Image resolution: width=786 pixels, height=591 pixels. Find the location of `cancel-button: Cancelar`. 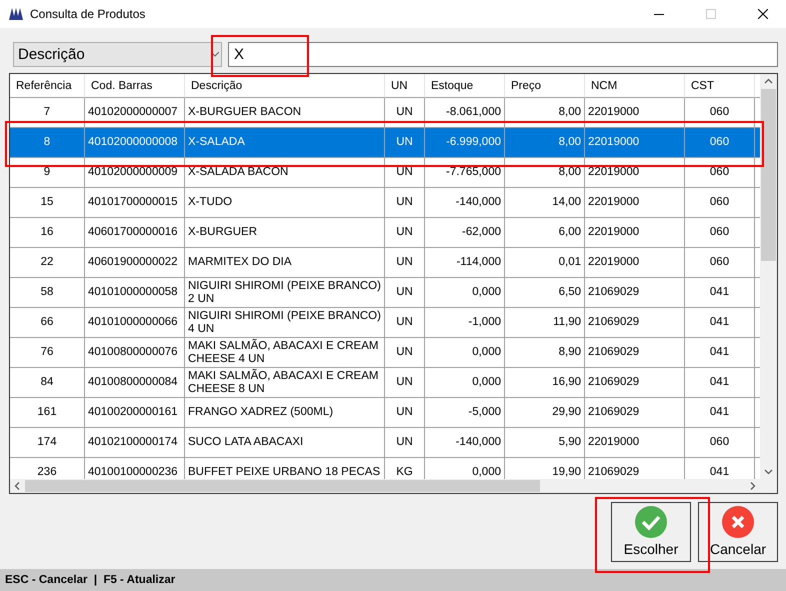

cancel-button: Cancelar is located at coordinates (738, 532).